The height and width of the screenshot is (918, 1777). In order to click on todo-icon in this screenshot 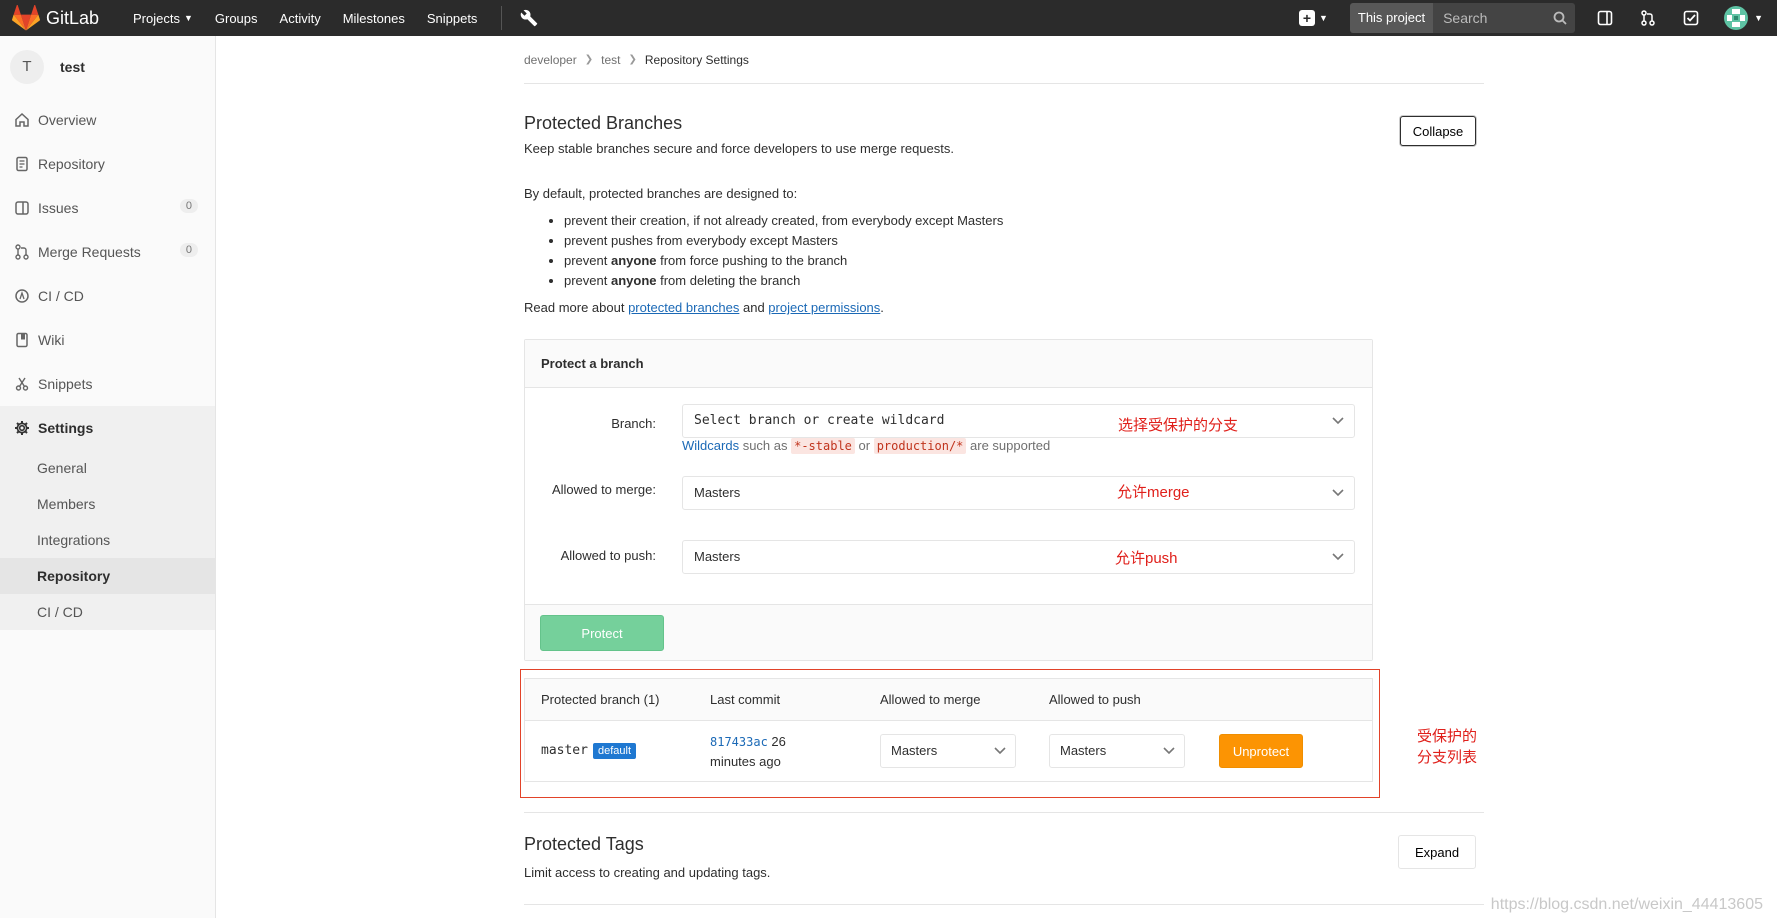, I will do `click(1691, 18)`.